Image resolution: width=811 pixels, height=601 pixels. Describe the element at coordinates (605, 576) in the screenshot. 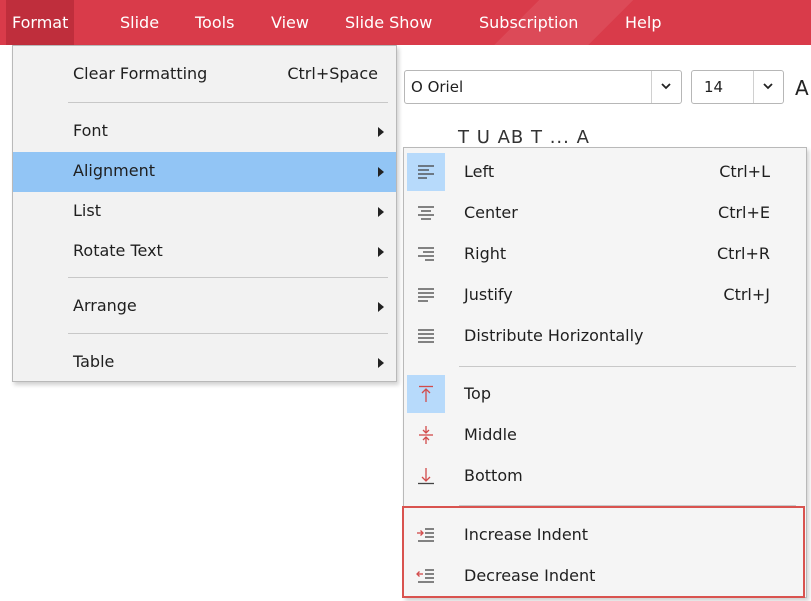

I see `menu-item-decrease-indent: Decrease Indent` at that location.